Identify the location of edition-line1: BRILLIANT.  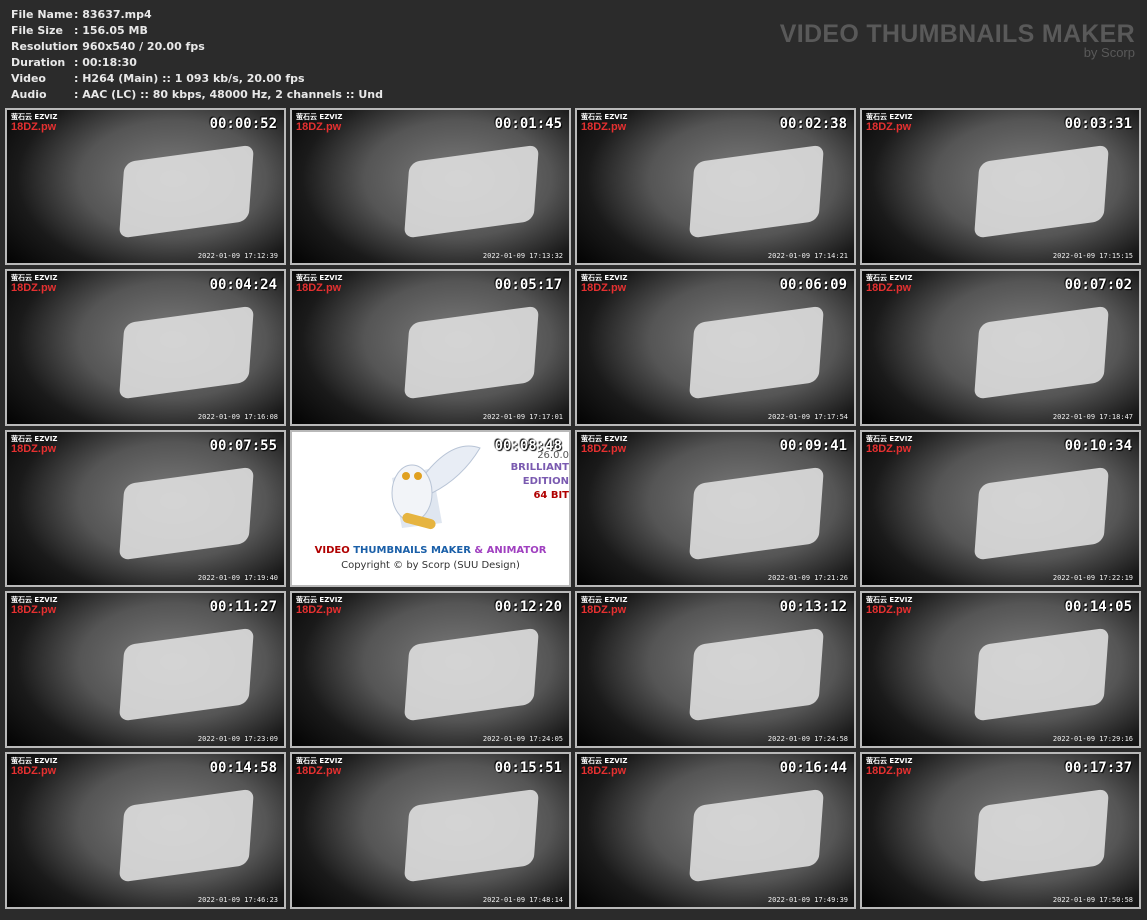
(539, 467).